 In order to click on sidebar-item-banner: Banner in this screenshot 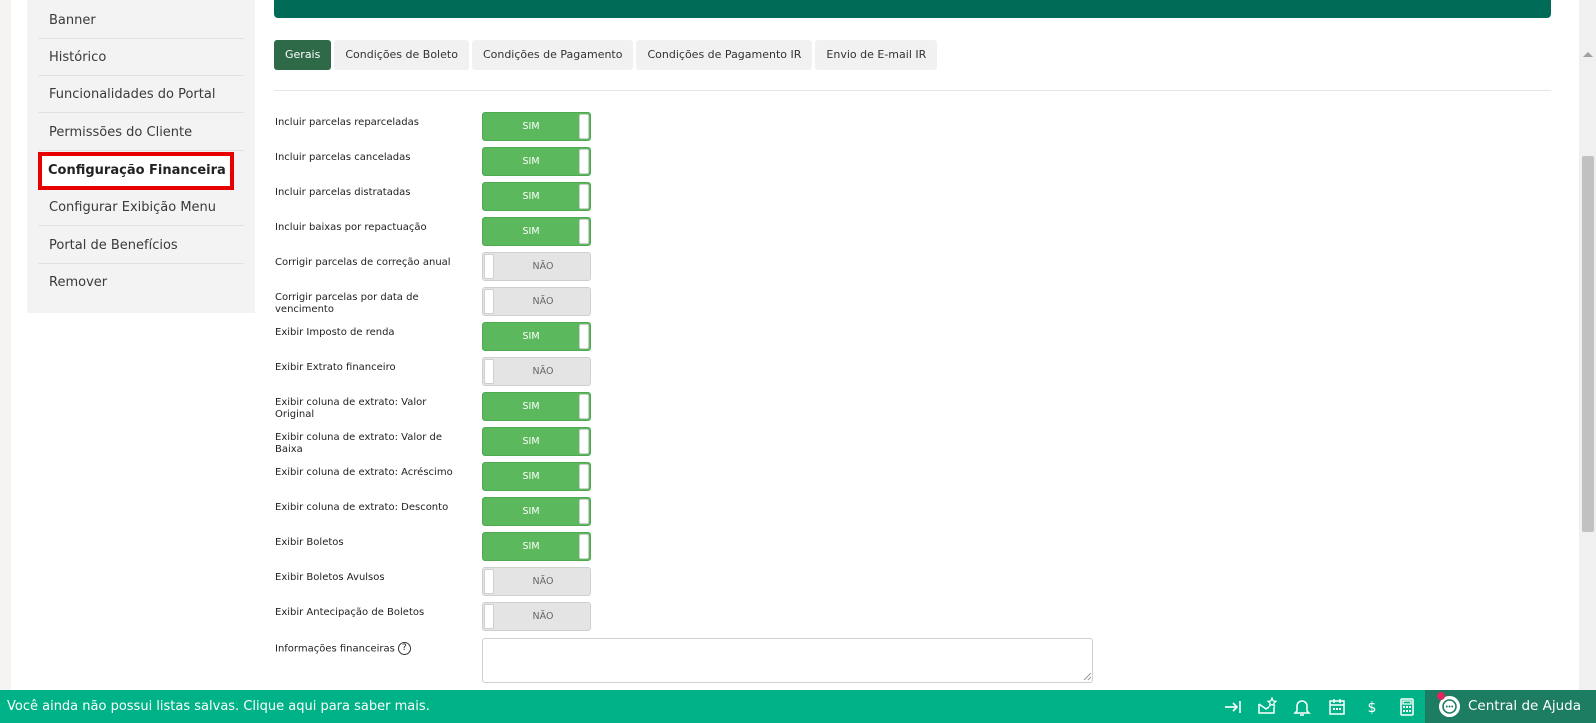, I will do `click(141, 20)`.